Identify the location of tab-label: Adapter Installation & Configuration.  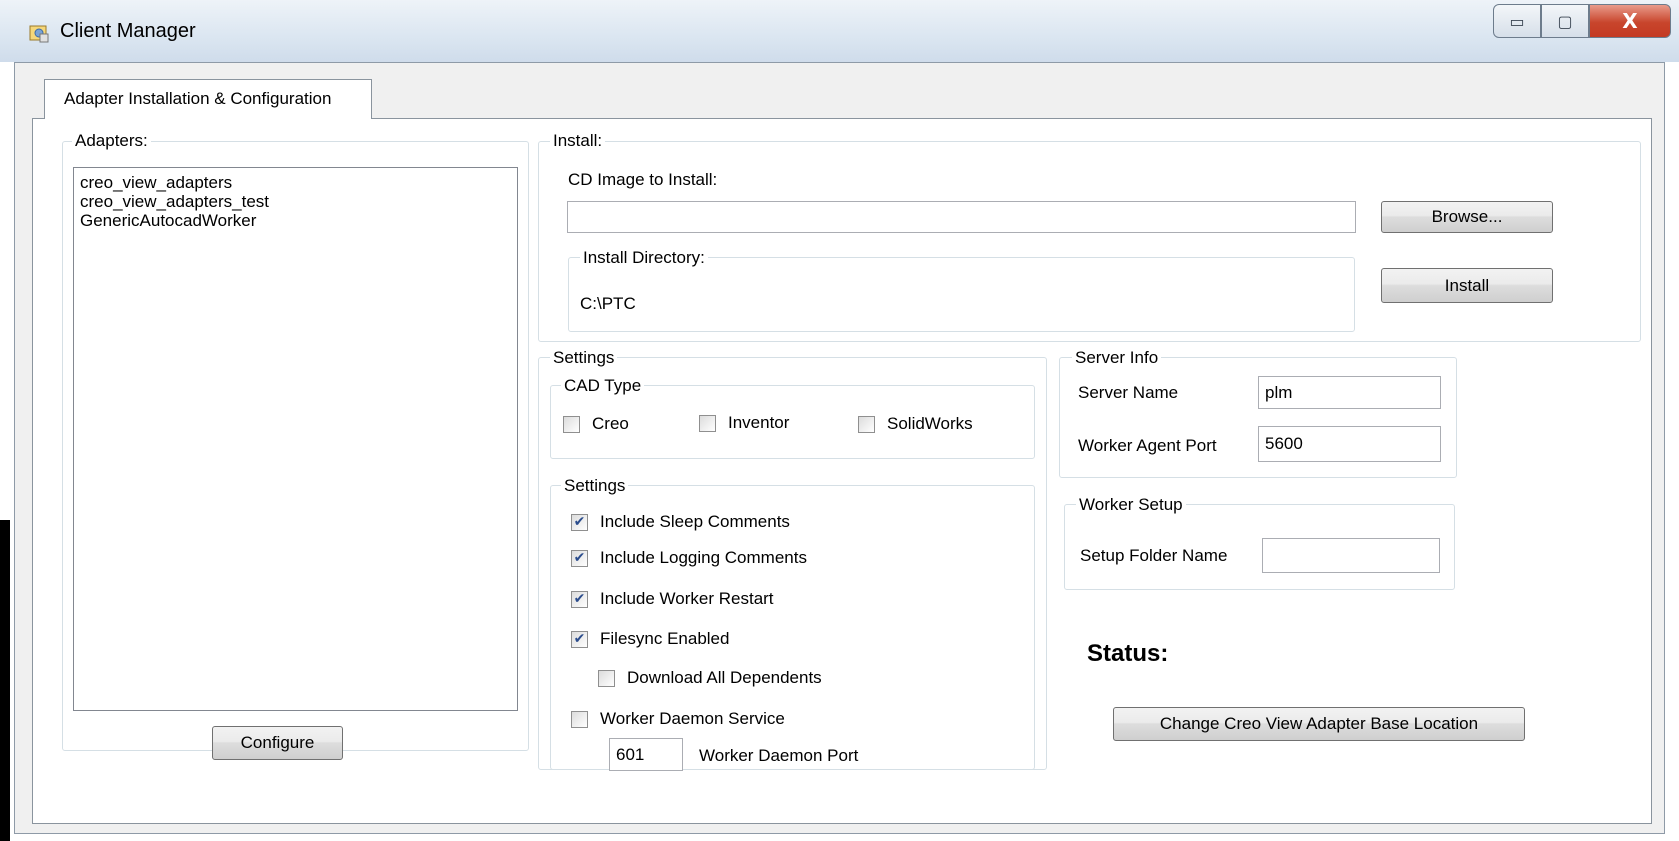
(198, 98).